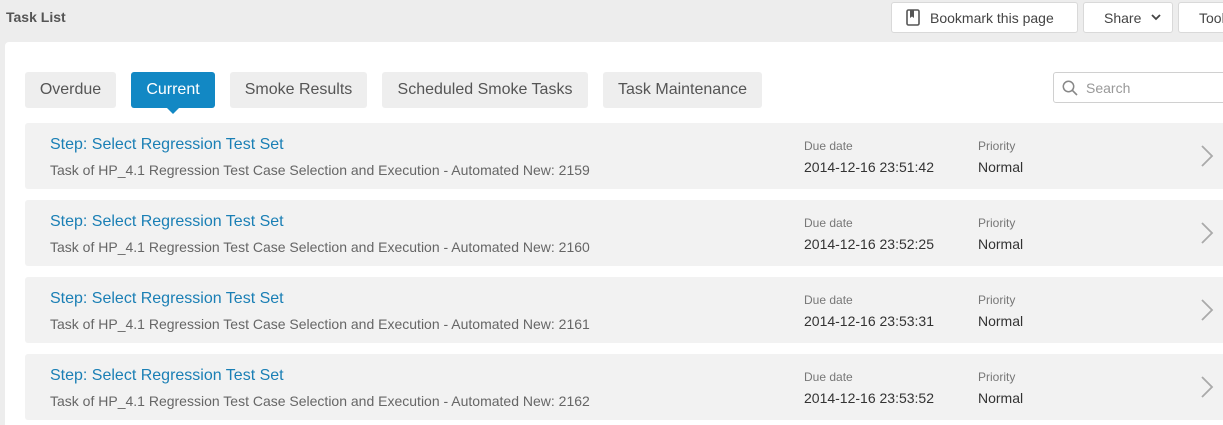 The height and width of the screenshot is (425, 1223). I want to click on tab-overdue: Overdue, so click(70, 90).